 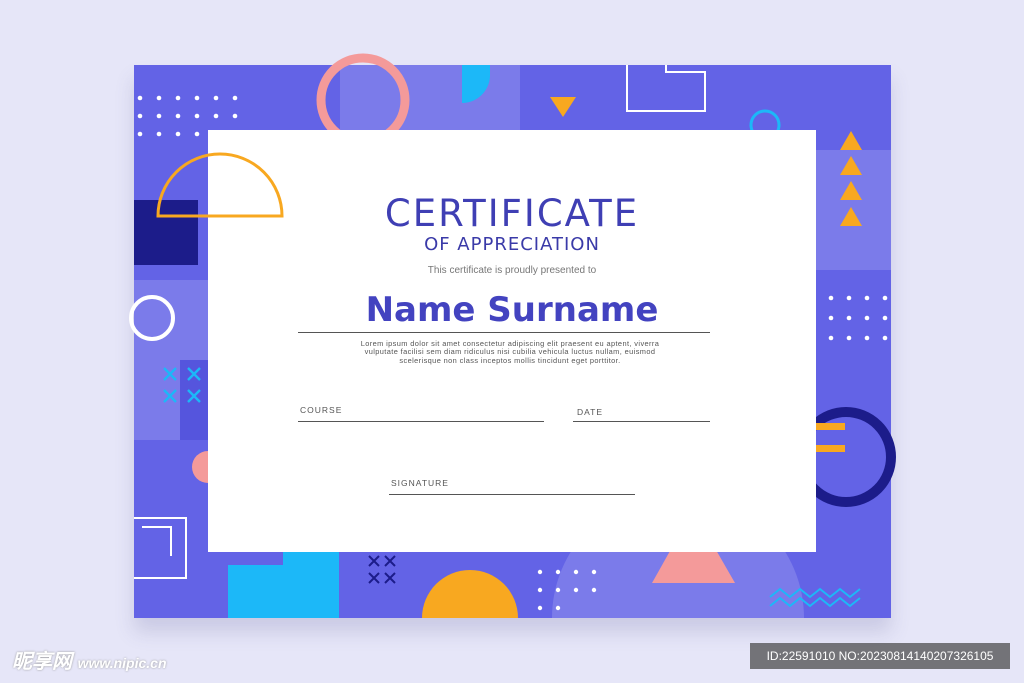 What do you see at coordinates (512, 310) in the screenshot?
I see `recipient-name: Name Surname` at bounding box center [512, 310].